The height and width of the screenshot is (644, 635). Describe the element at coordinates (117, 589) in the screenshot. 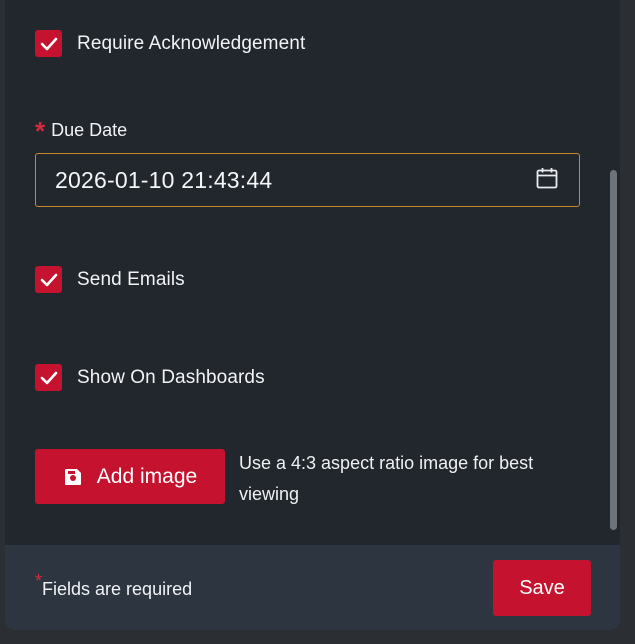

I see `required-fields-text: Fields are required` at that location.